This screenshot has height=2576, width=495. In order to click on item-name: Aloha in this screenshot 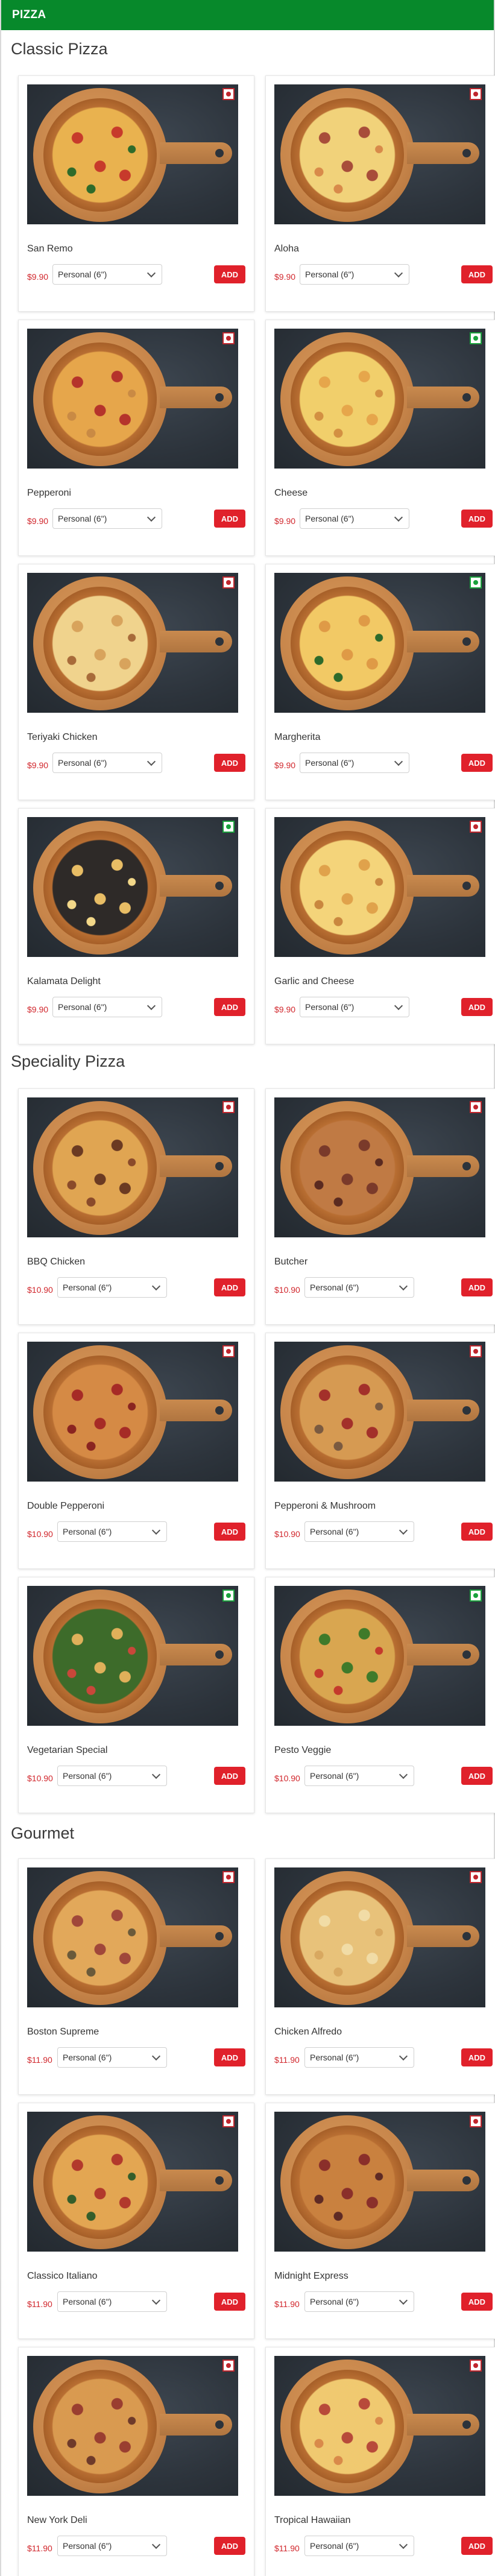, I will do `click(286, 249)`.